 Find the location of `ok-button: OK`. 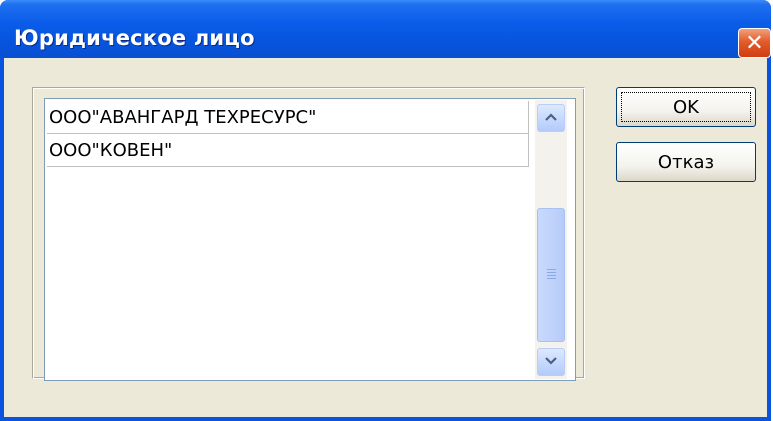

ok-button: OK is located at coordinates (686, 107).